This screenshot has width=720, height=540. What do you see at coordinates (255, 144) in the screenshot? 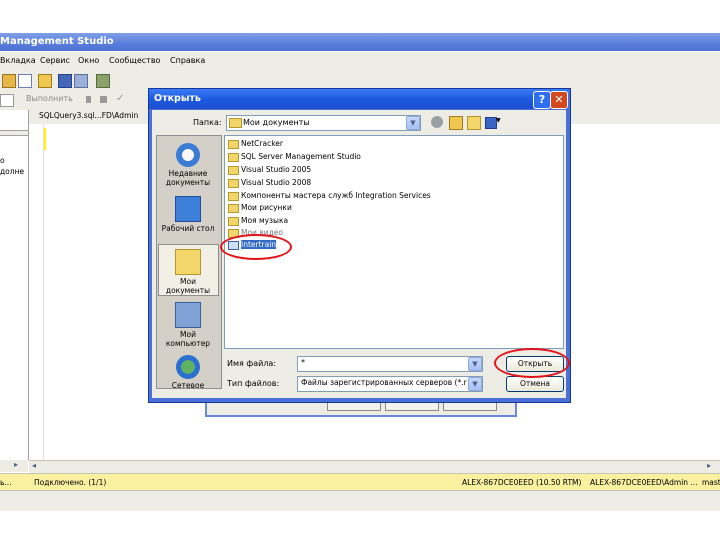
I see `list-item: NetCracker` at bounding box center [255, 144].